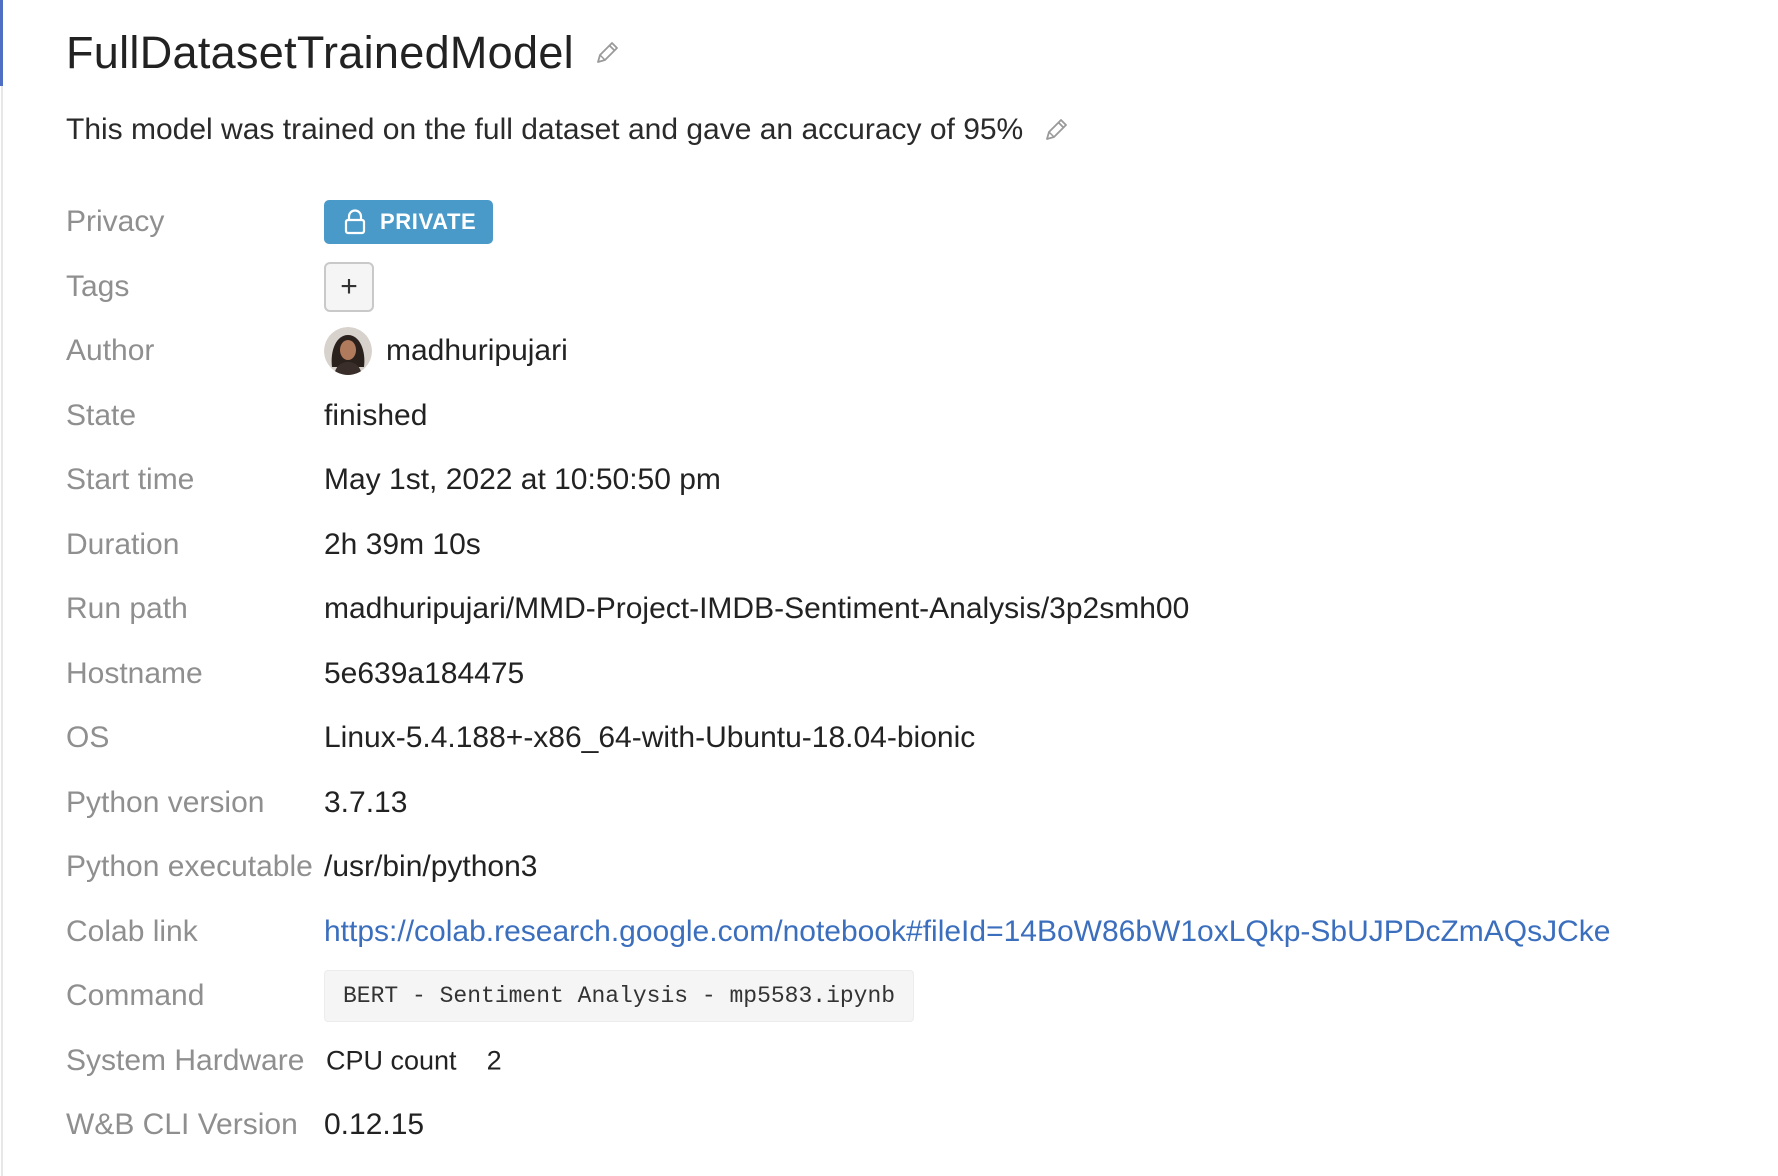 The image size is (1778, 1176). I want to click on tags-value: +, so click(349, 286).